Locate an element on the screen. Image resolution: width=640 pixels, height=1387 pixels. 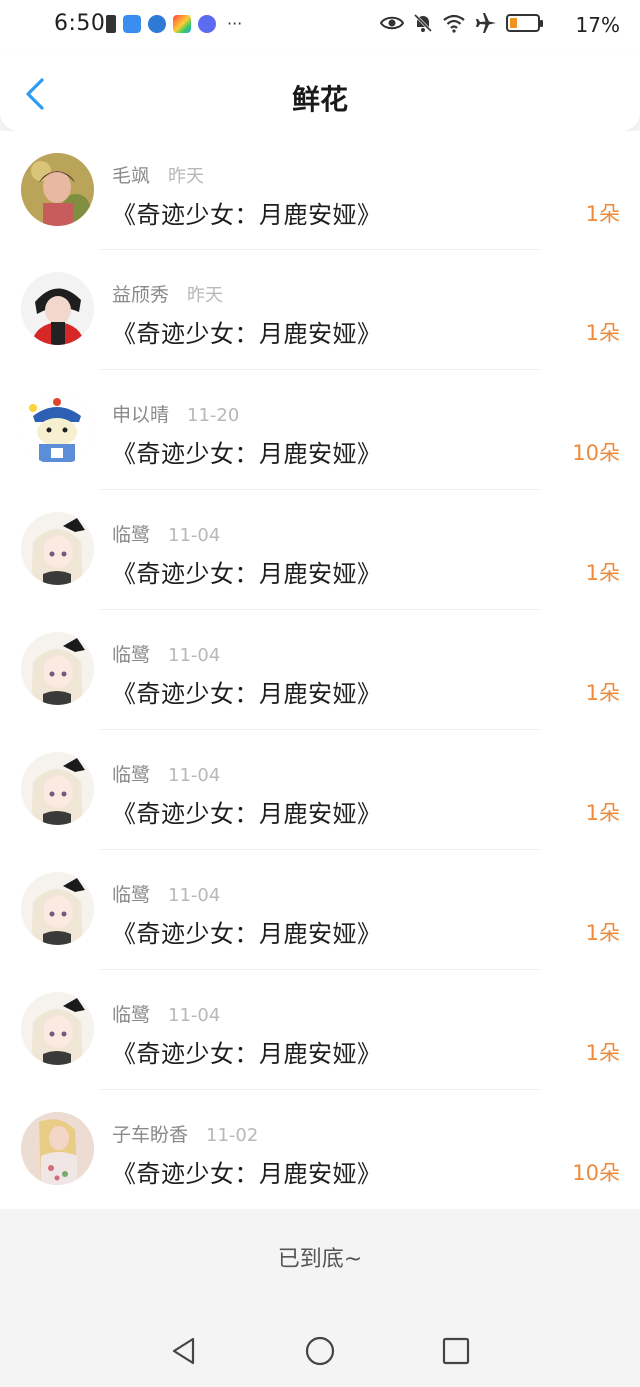
user-name: 毛飒 is located at coordinates (131, 176).